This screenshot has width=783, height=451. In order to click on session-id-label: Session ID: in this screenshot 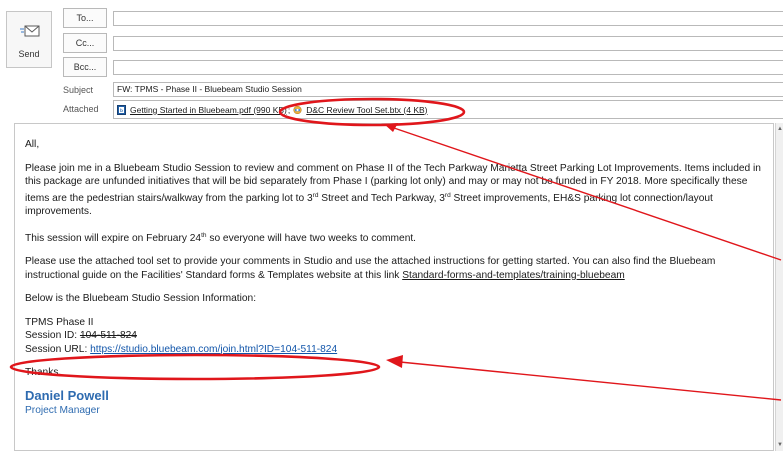, I will do `click(52, 335)`.